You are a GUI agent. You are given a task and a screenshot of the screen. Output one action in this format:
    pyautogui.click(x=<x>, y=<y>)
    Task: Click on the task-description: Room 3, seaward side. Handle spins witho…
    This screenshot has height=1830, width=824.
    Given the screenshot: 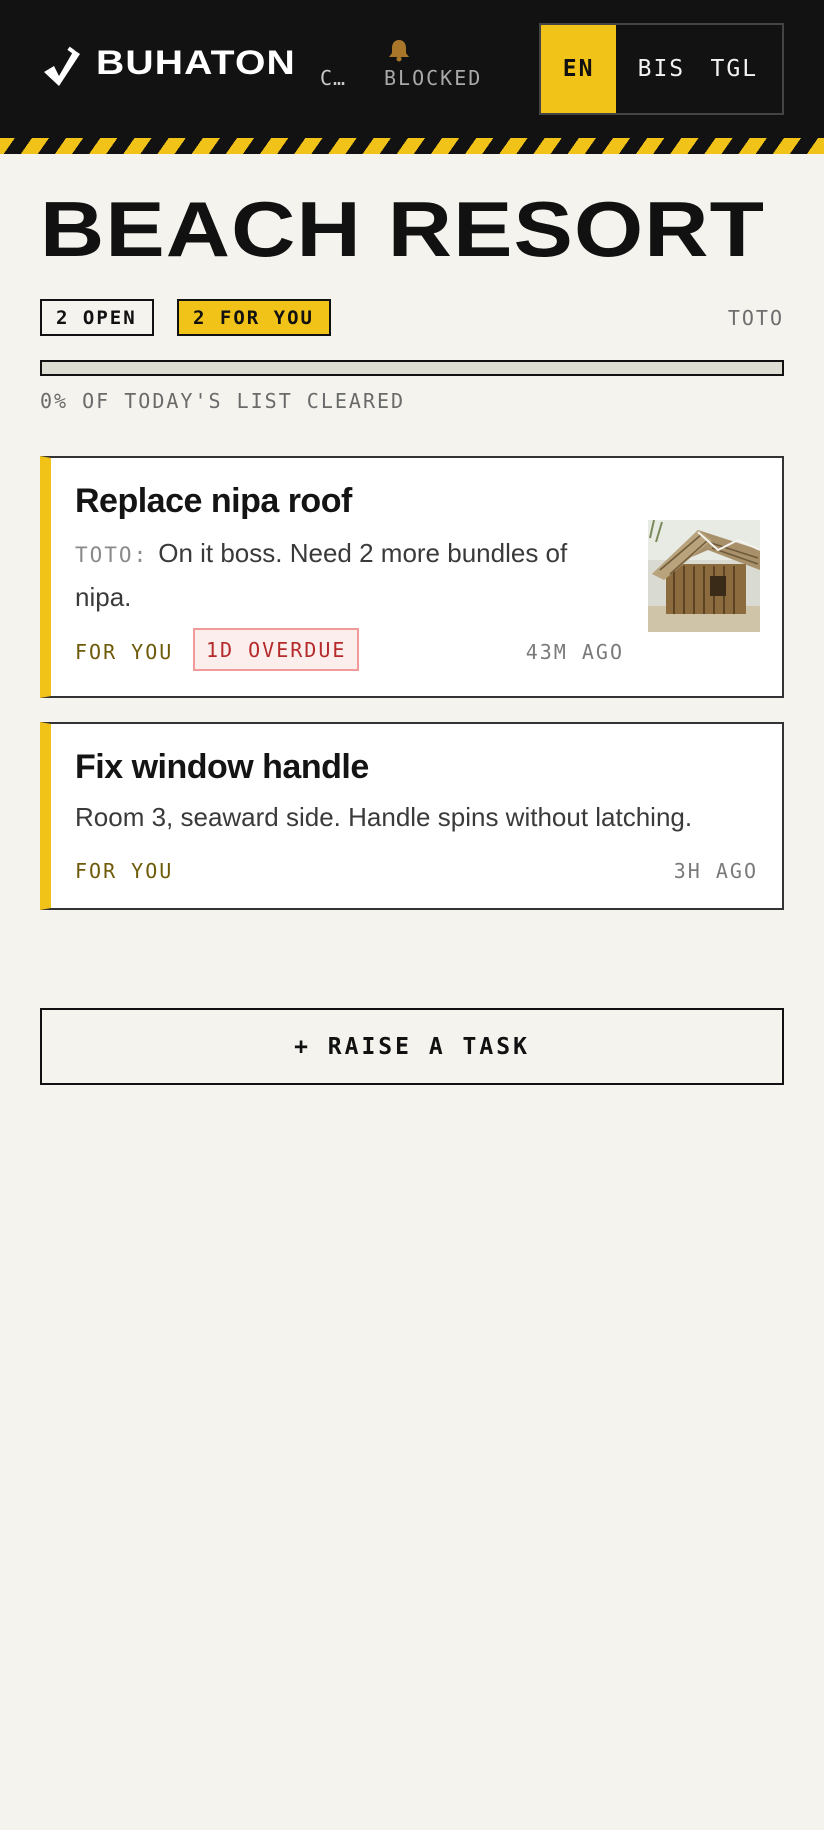 What is the action you would take?
    pyautogui.click(x=384, y=817)
    